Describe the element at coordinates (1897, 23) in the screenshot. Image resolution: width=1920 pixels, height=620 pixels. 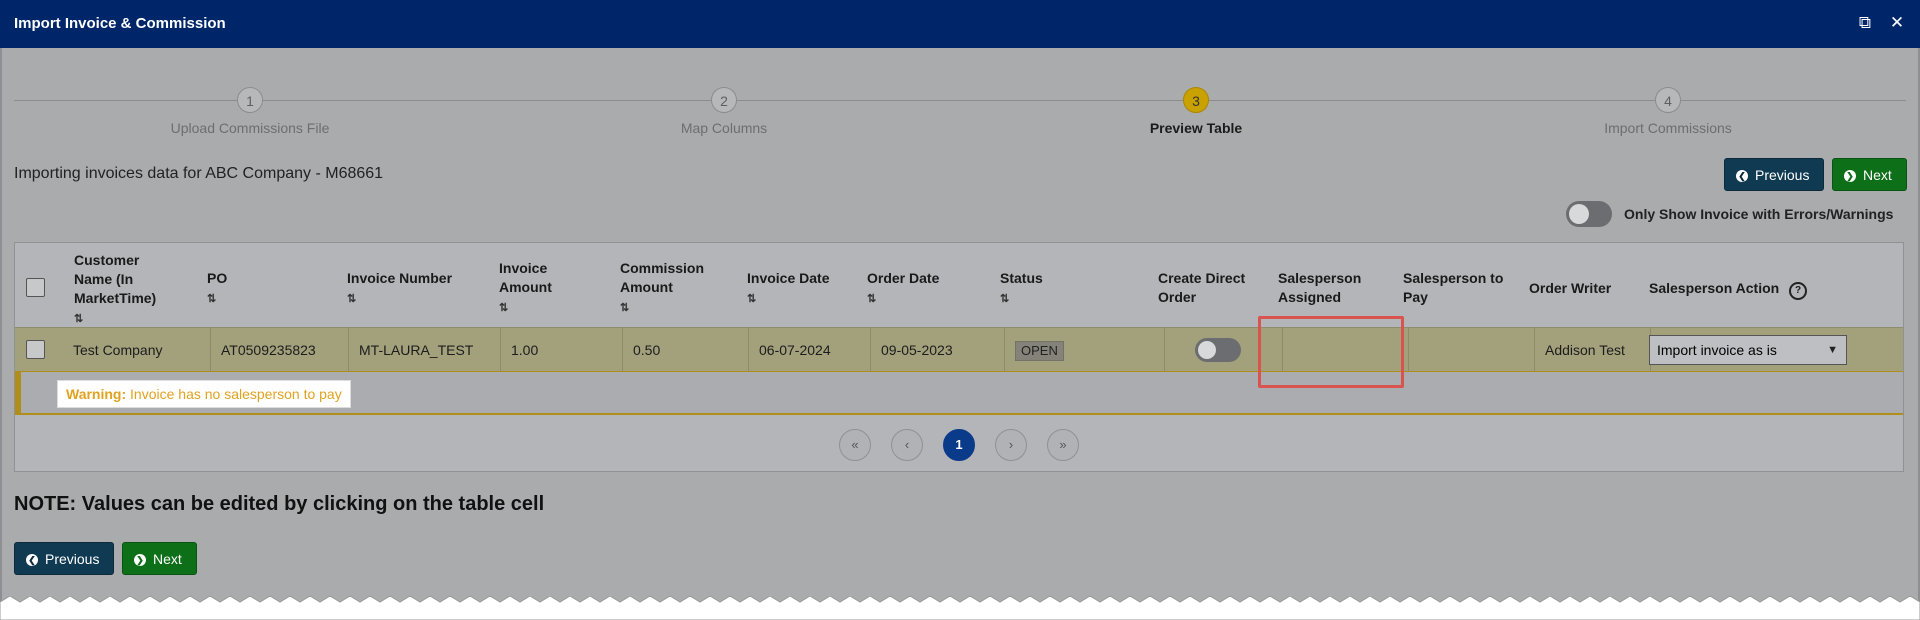
I see `close-icon: ✕` at that location.